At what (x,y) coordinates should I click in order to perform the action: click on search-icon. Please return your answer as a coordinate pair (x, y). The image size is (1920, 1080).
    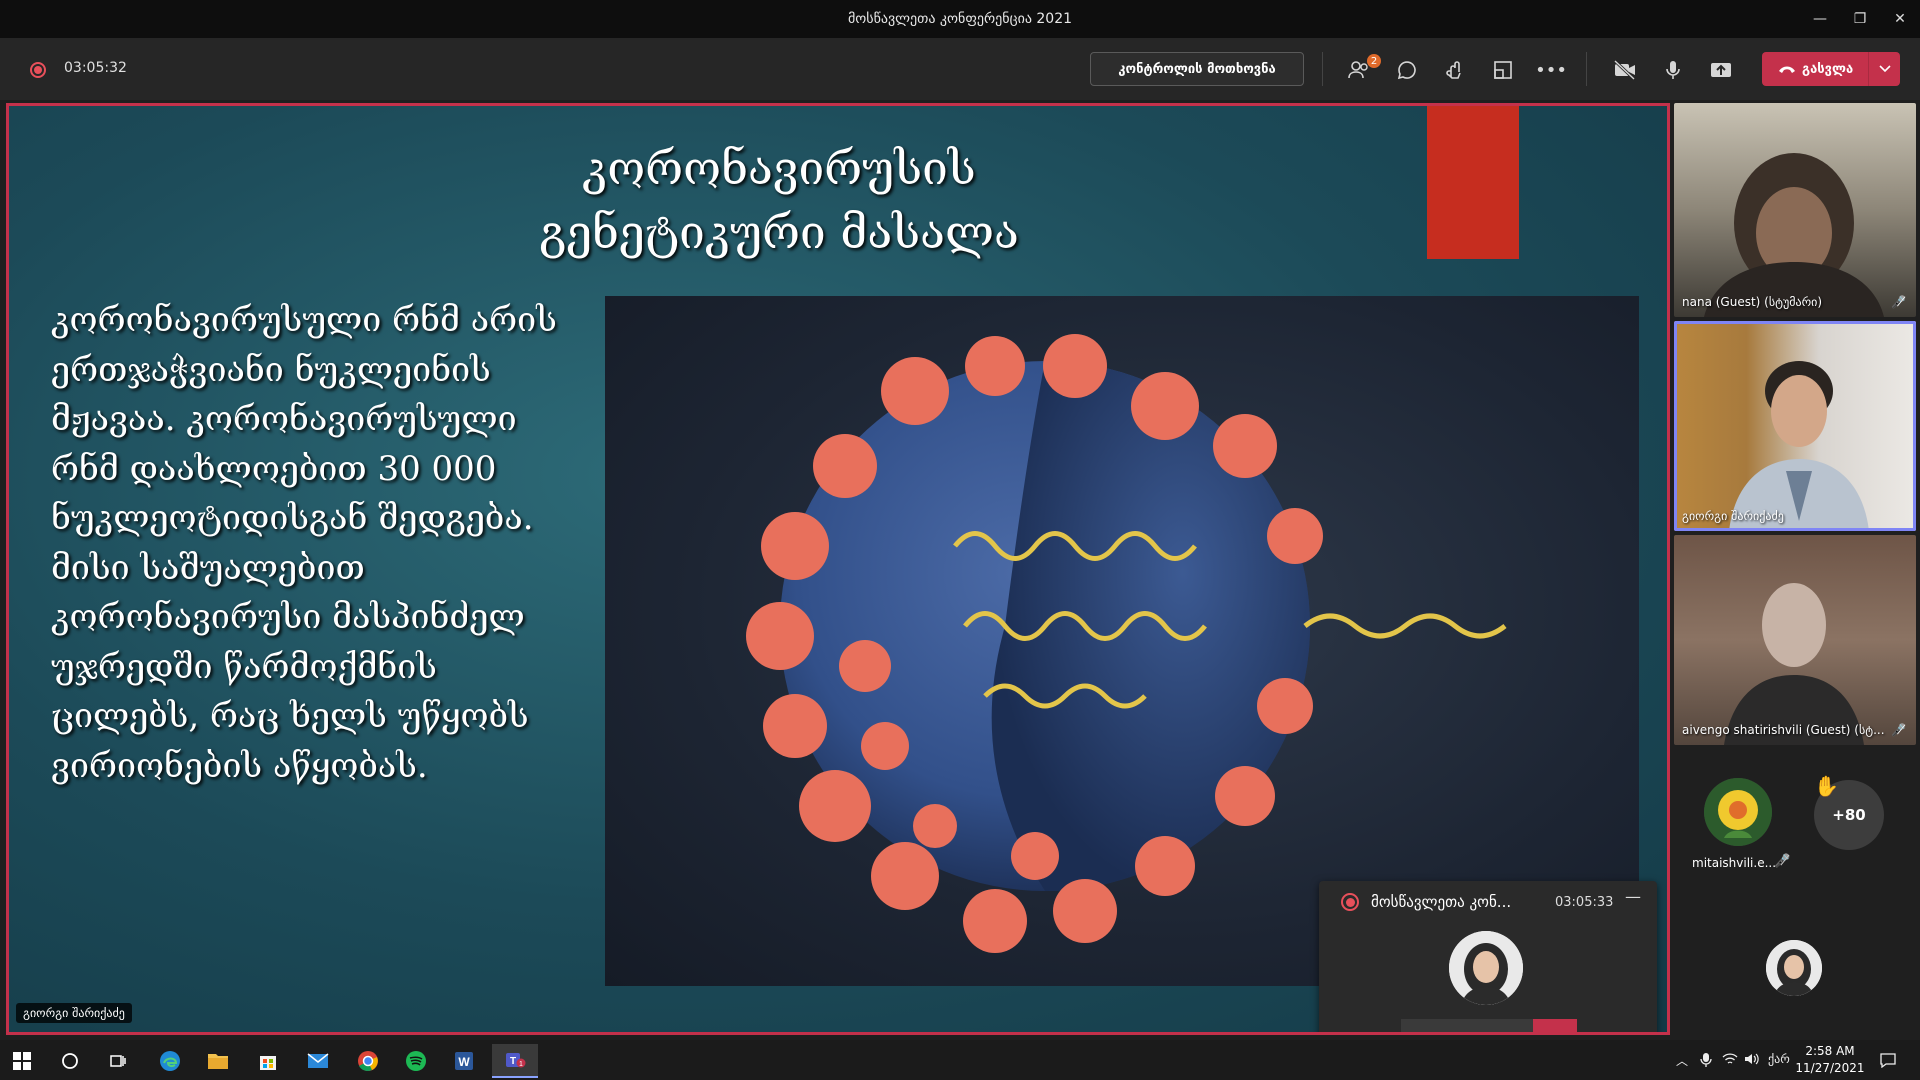
    Looking at the image, I should click on (70, 1061).